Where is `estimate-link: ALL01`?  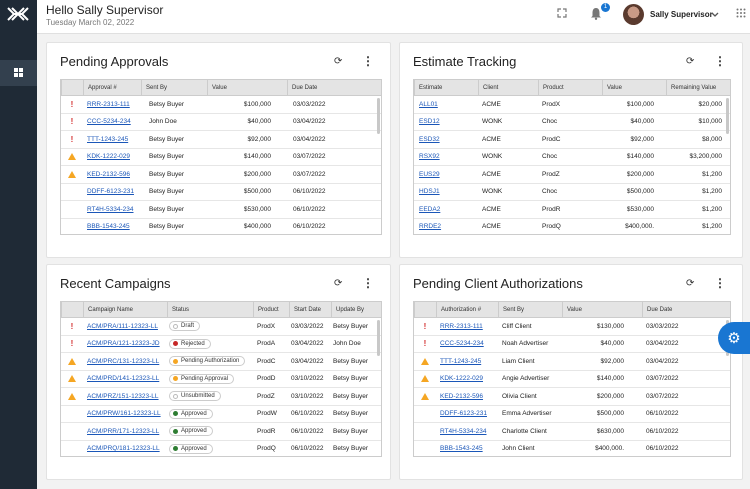
estimate-link: ALL01 is located at coordinates (446, 104).